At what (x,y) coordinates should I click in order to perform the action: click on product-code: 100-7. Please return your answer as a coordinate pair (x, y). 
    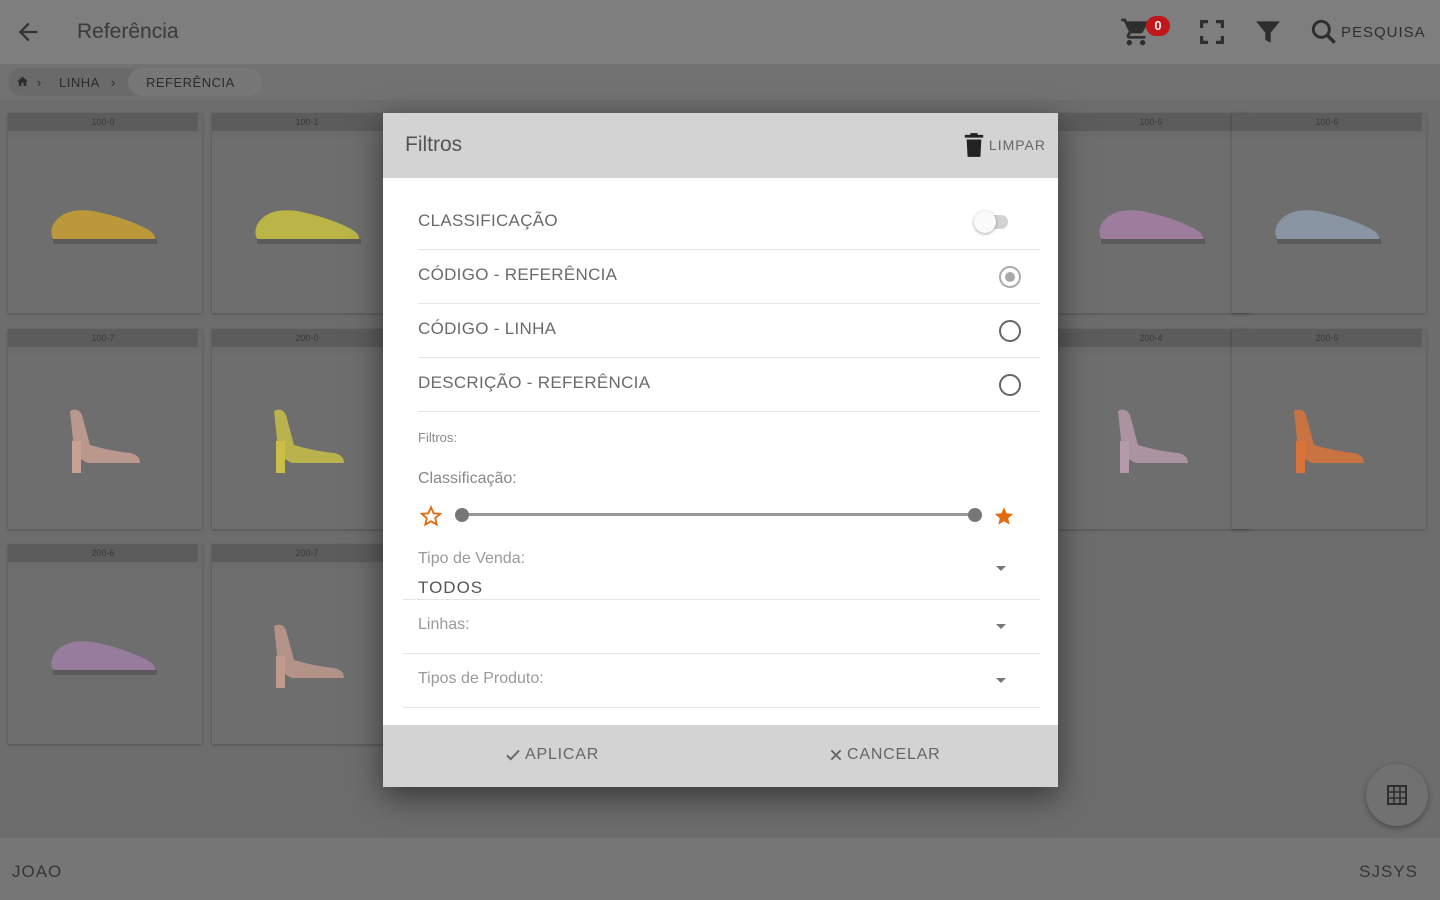
    Looking at the image, I should click on (103, 338).